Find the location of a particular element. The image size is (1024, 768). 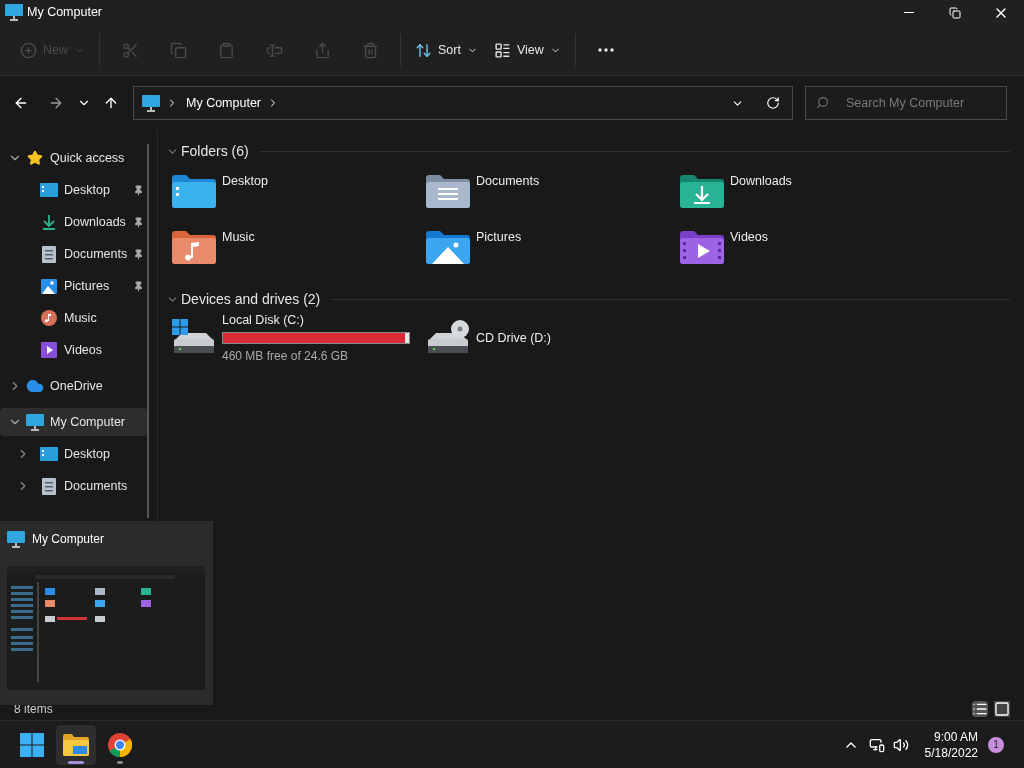

drive-name: Local Disk (C:) is located at coordinates (263, 320).